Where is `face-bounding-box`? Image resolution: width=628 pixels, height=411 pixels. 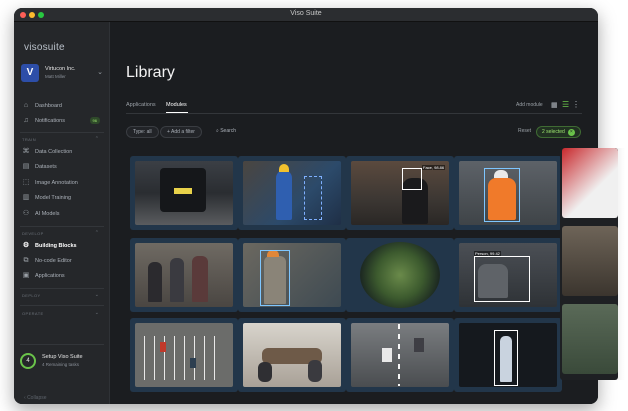 face-bounding-box is located at coordinates (412, 179).